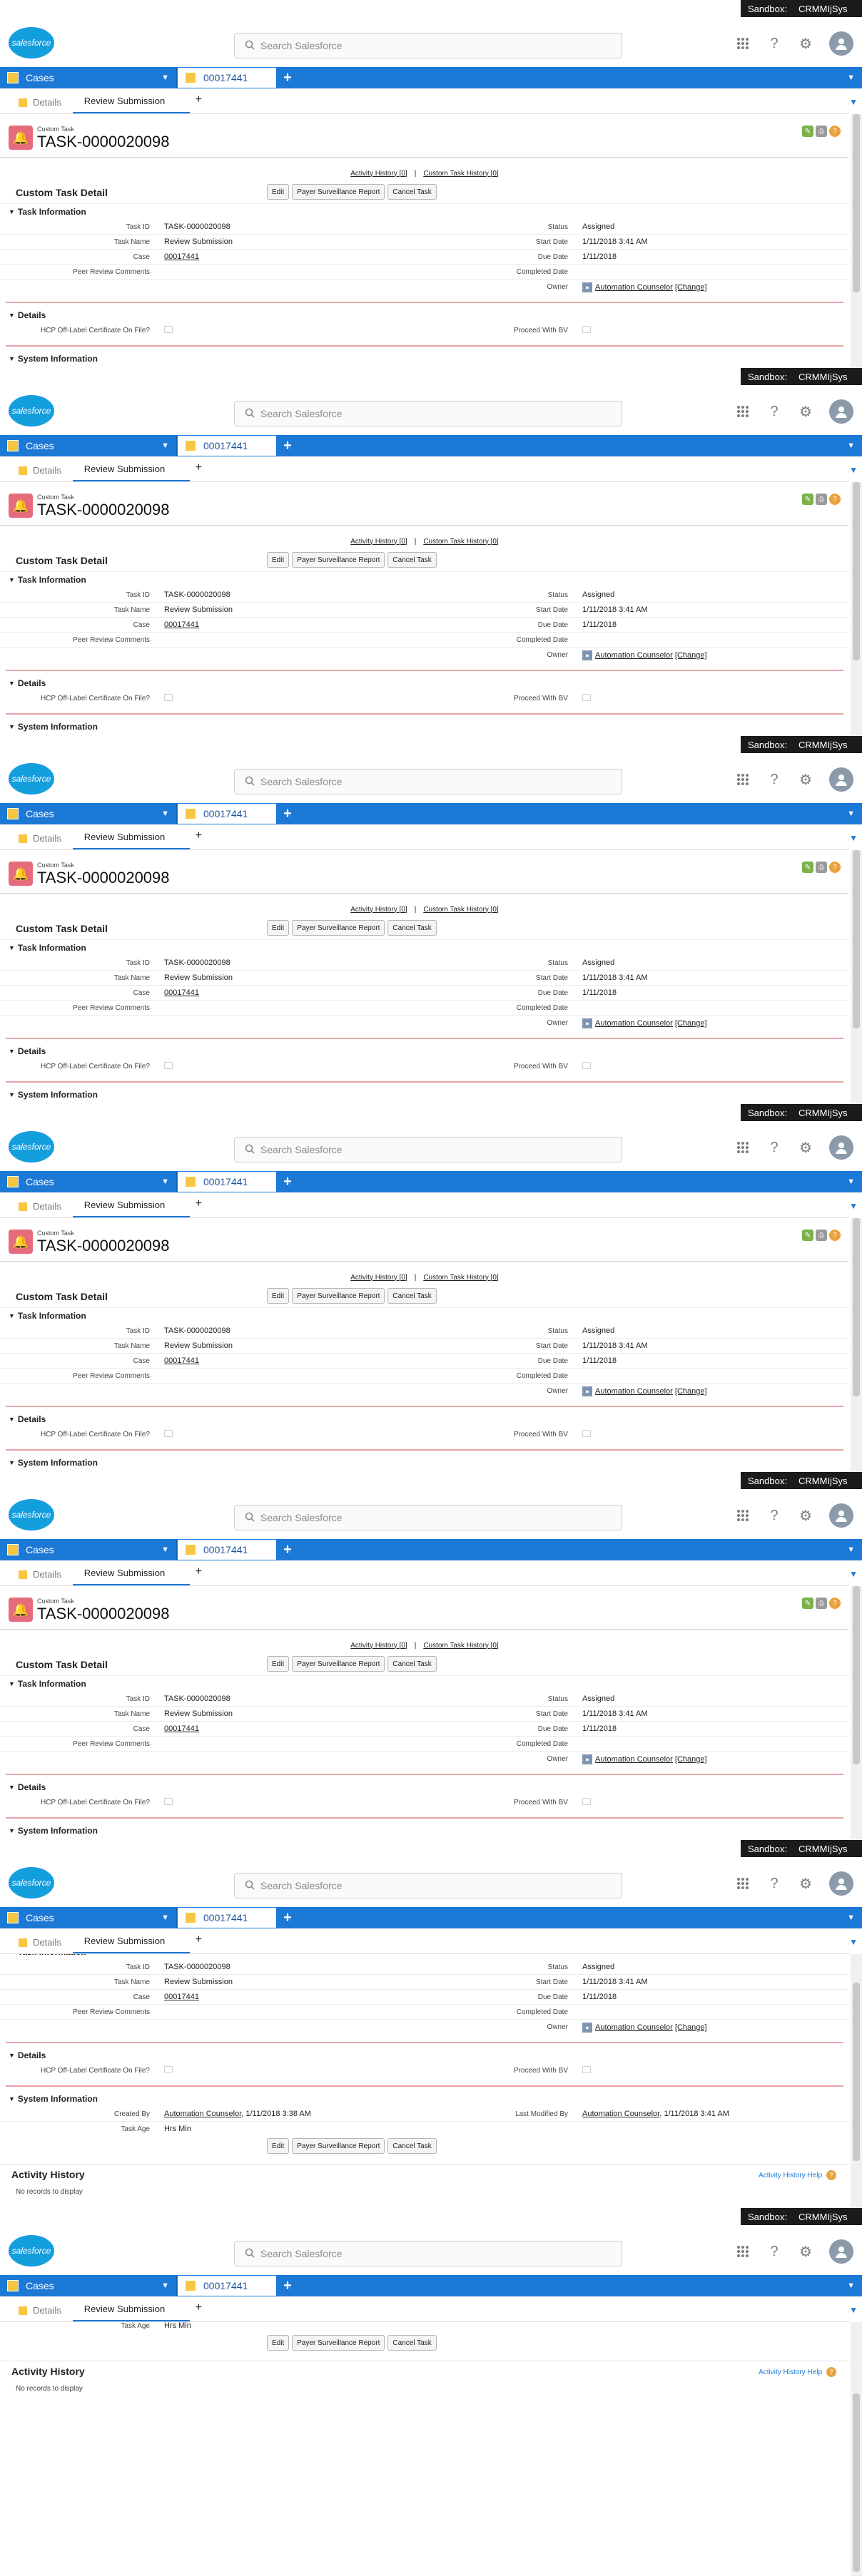 Image resolution: width=862 pixels, height=2576 pixels. What do you see at coordinates (227, 1549) in the screenshot?
I see `tab-record: 00017441` at bounding box center [227, 1549].